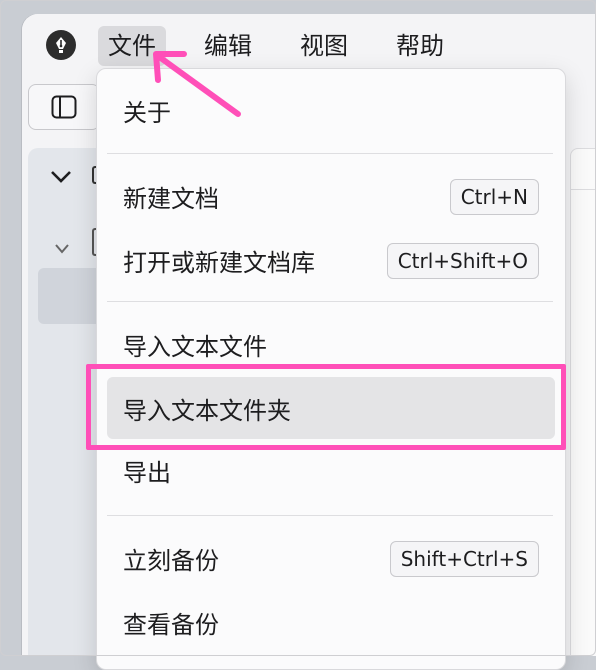  What do you see at coordinates (61, 45) in the screenshot?
I see `fountain-pen-icon` at bounding box center [61, 45].